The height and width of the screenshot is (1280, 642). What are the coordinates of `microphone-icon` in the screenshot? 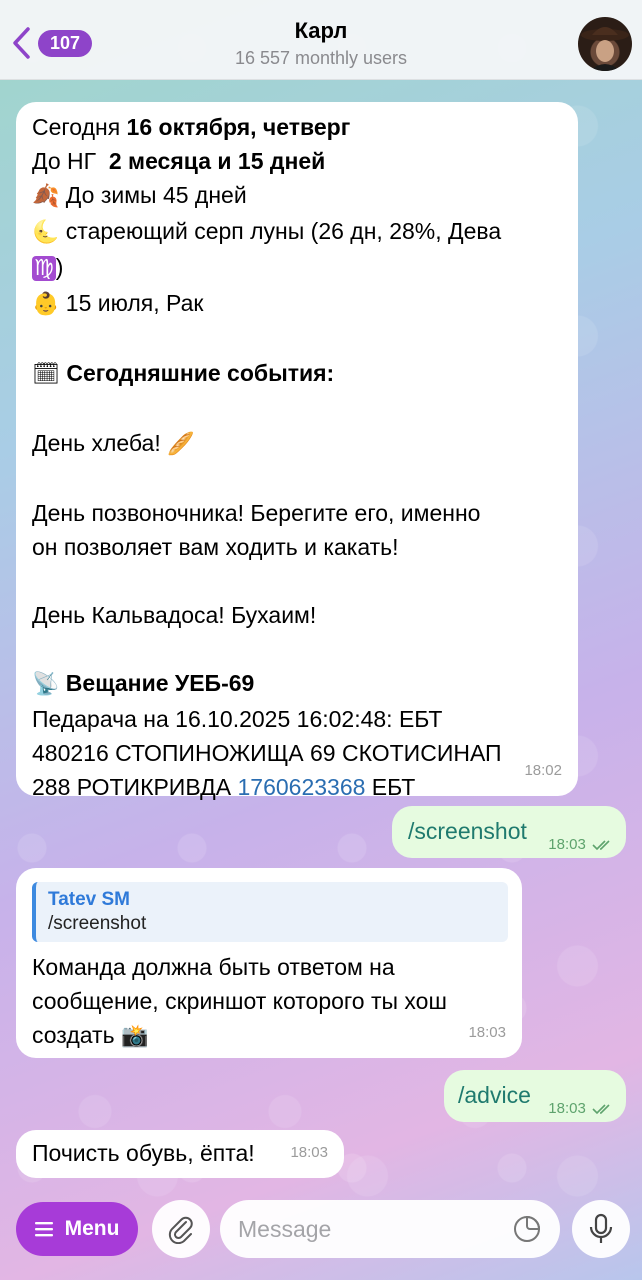 It's located at (601, 1228).